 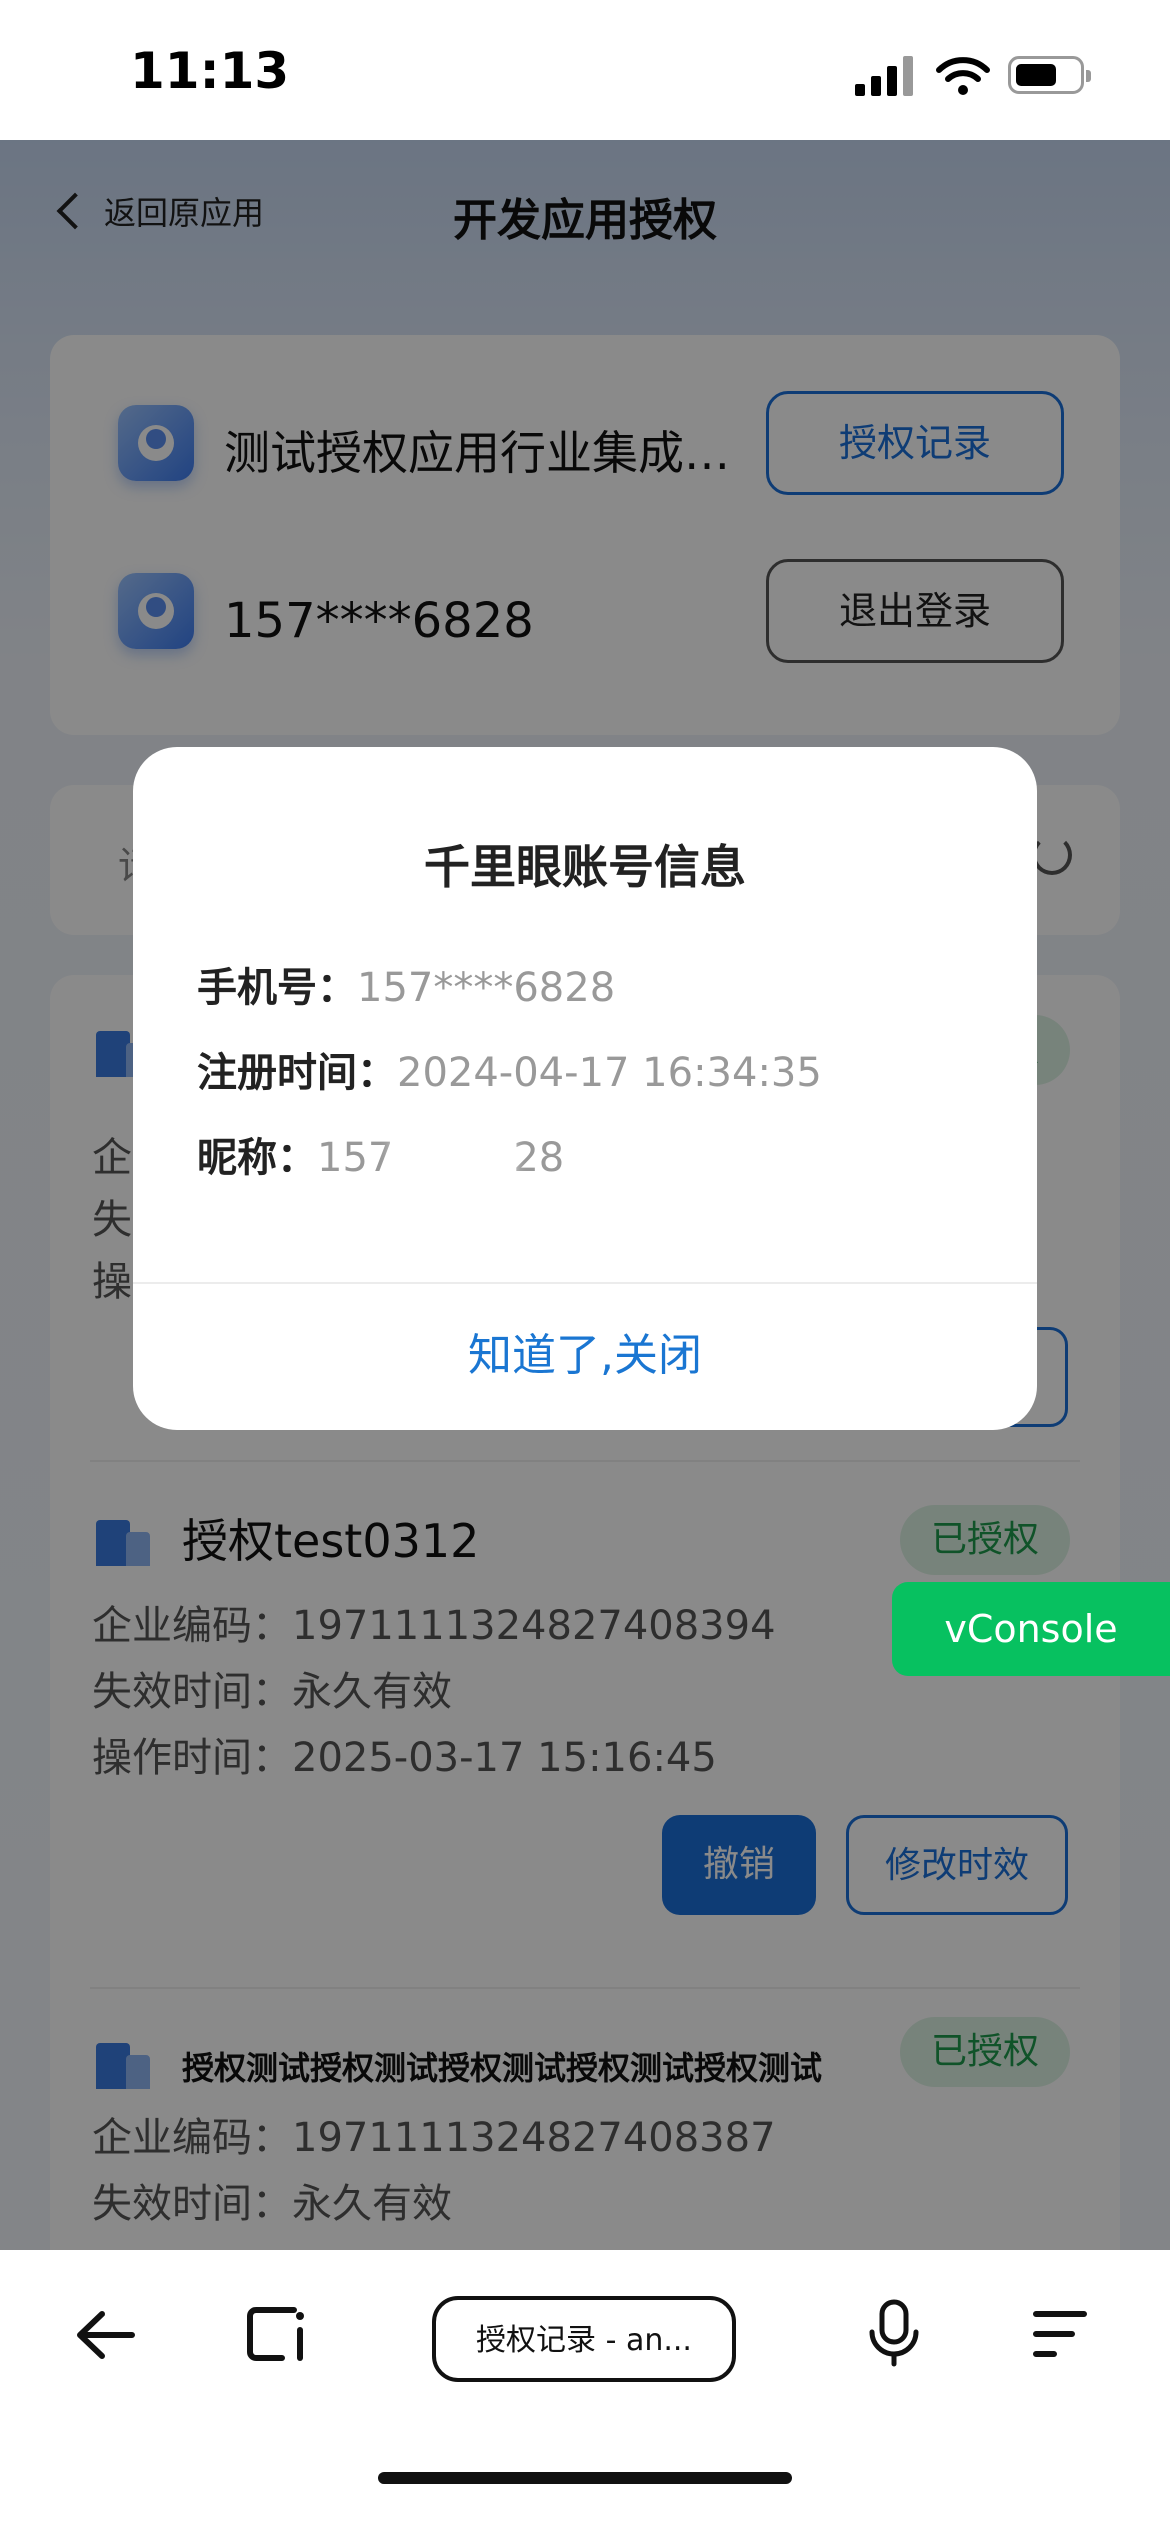 I want to click on home-indicator, so click(x=585, y=2478).